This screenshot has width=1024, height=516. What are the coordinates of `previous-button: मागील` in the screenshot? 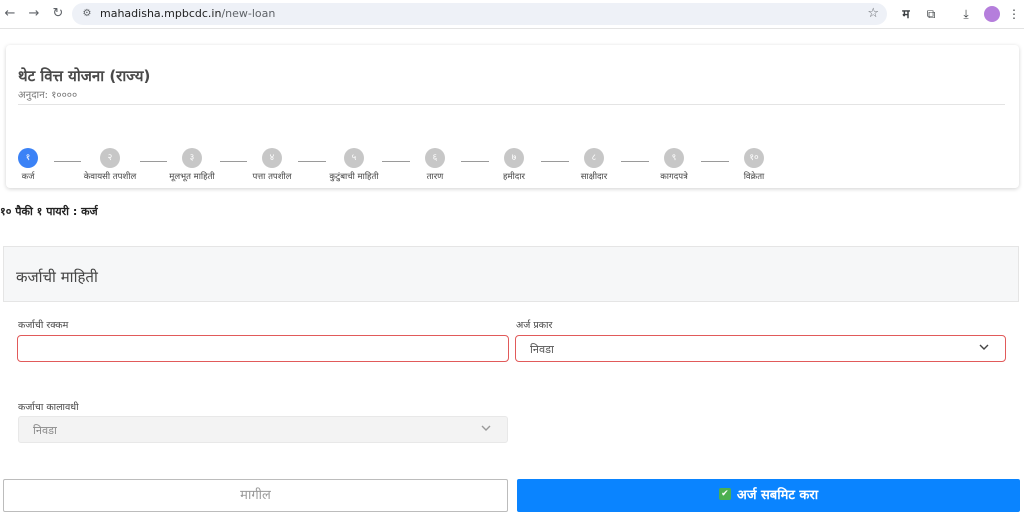 It's located at (255, 495).